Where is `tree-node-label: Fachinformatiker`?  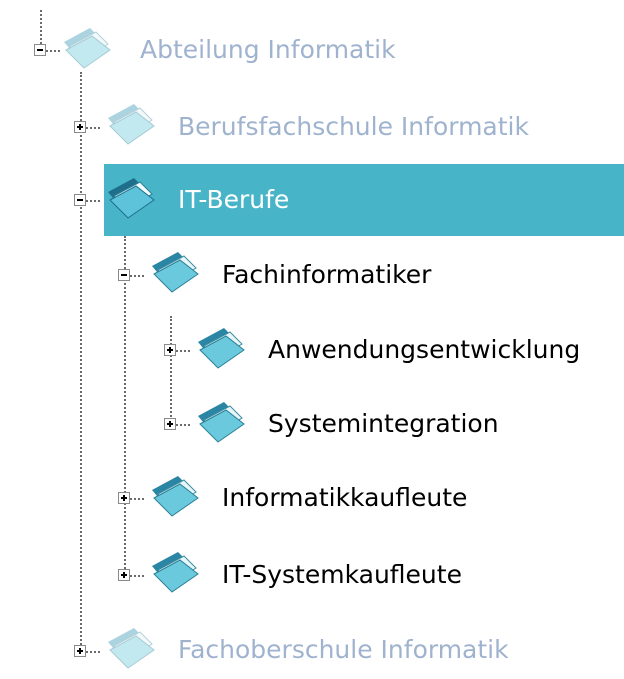 tree-node-label: Fachinformatiker is located at coordinates (327, 274).